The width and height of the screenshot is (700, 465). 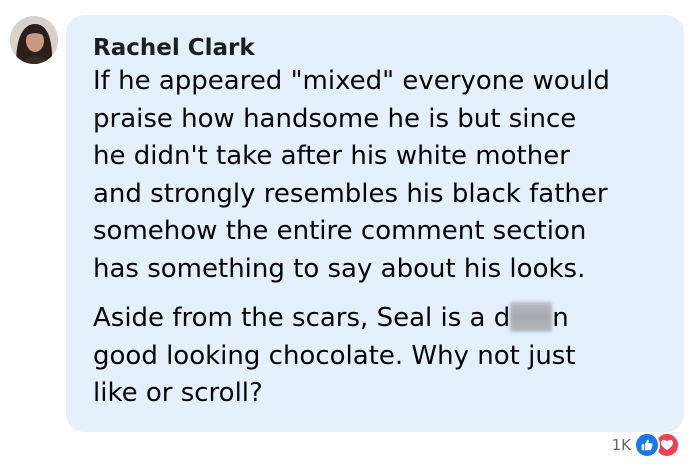 What do you see at coordinates (621, 445) in the screenshot?
I see `reaction-count: 1K` at bounding box center [621, 445].